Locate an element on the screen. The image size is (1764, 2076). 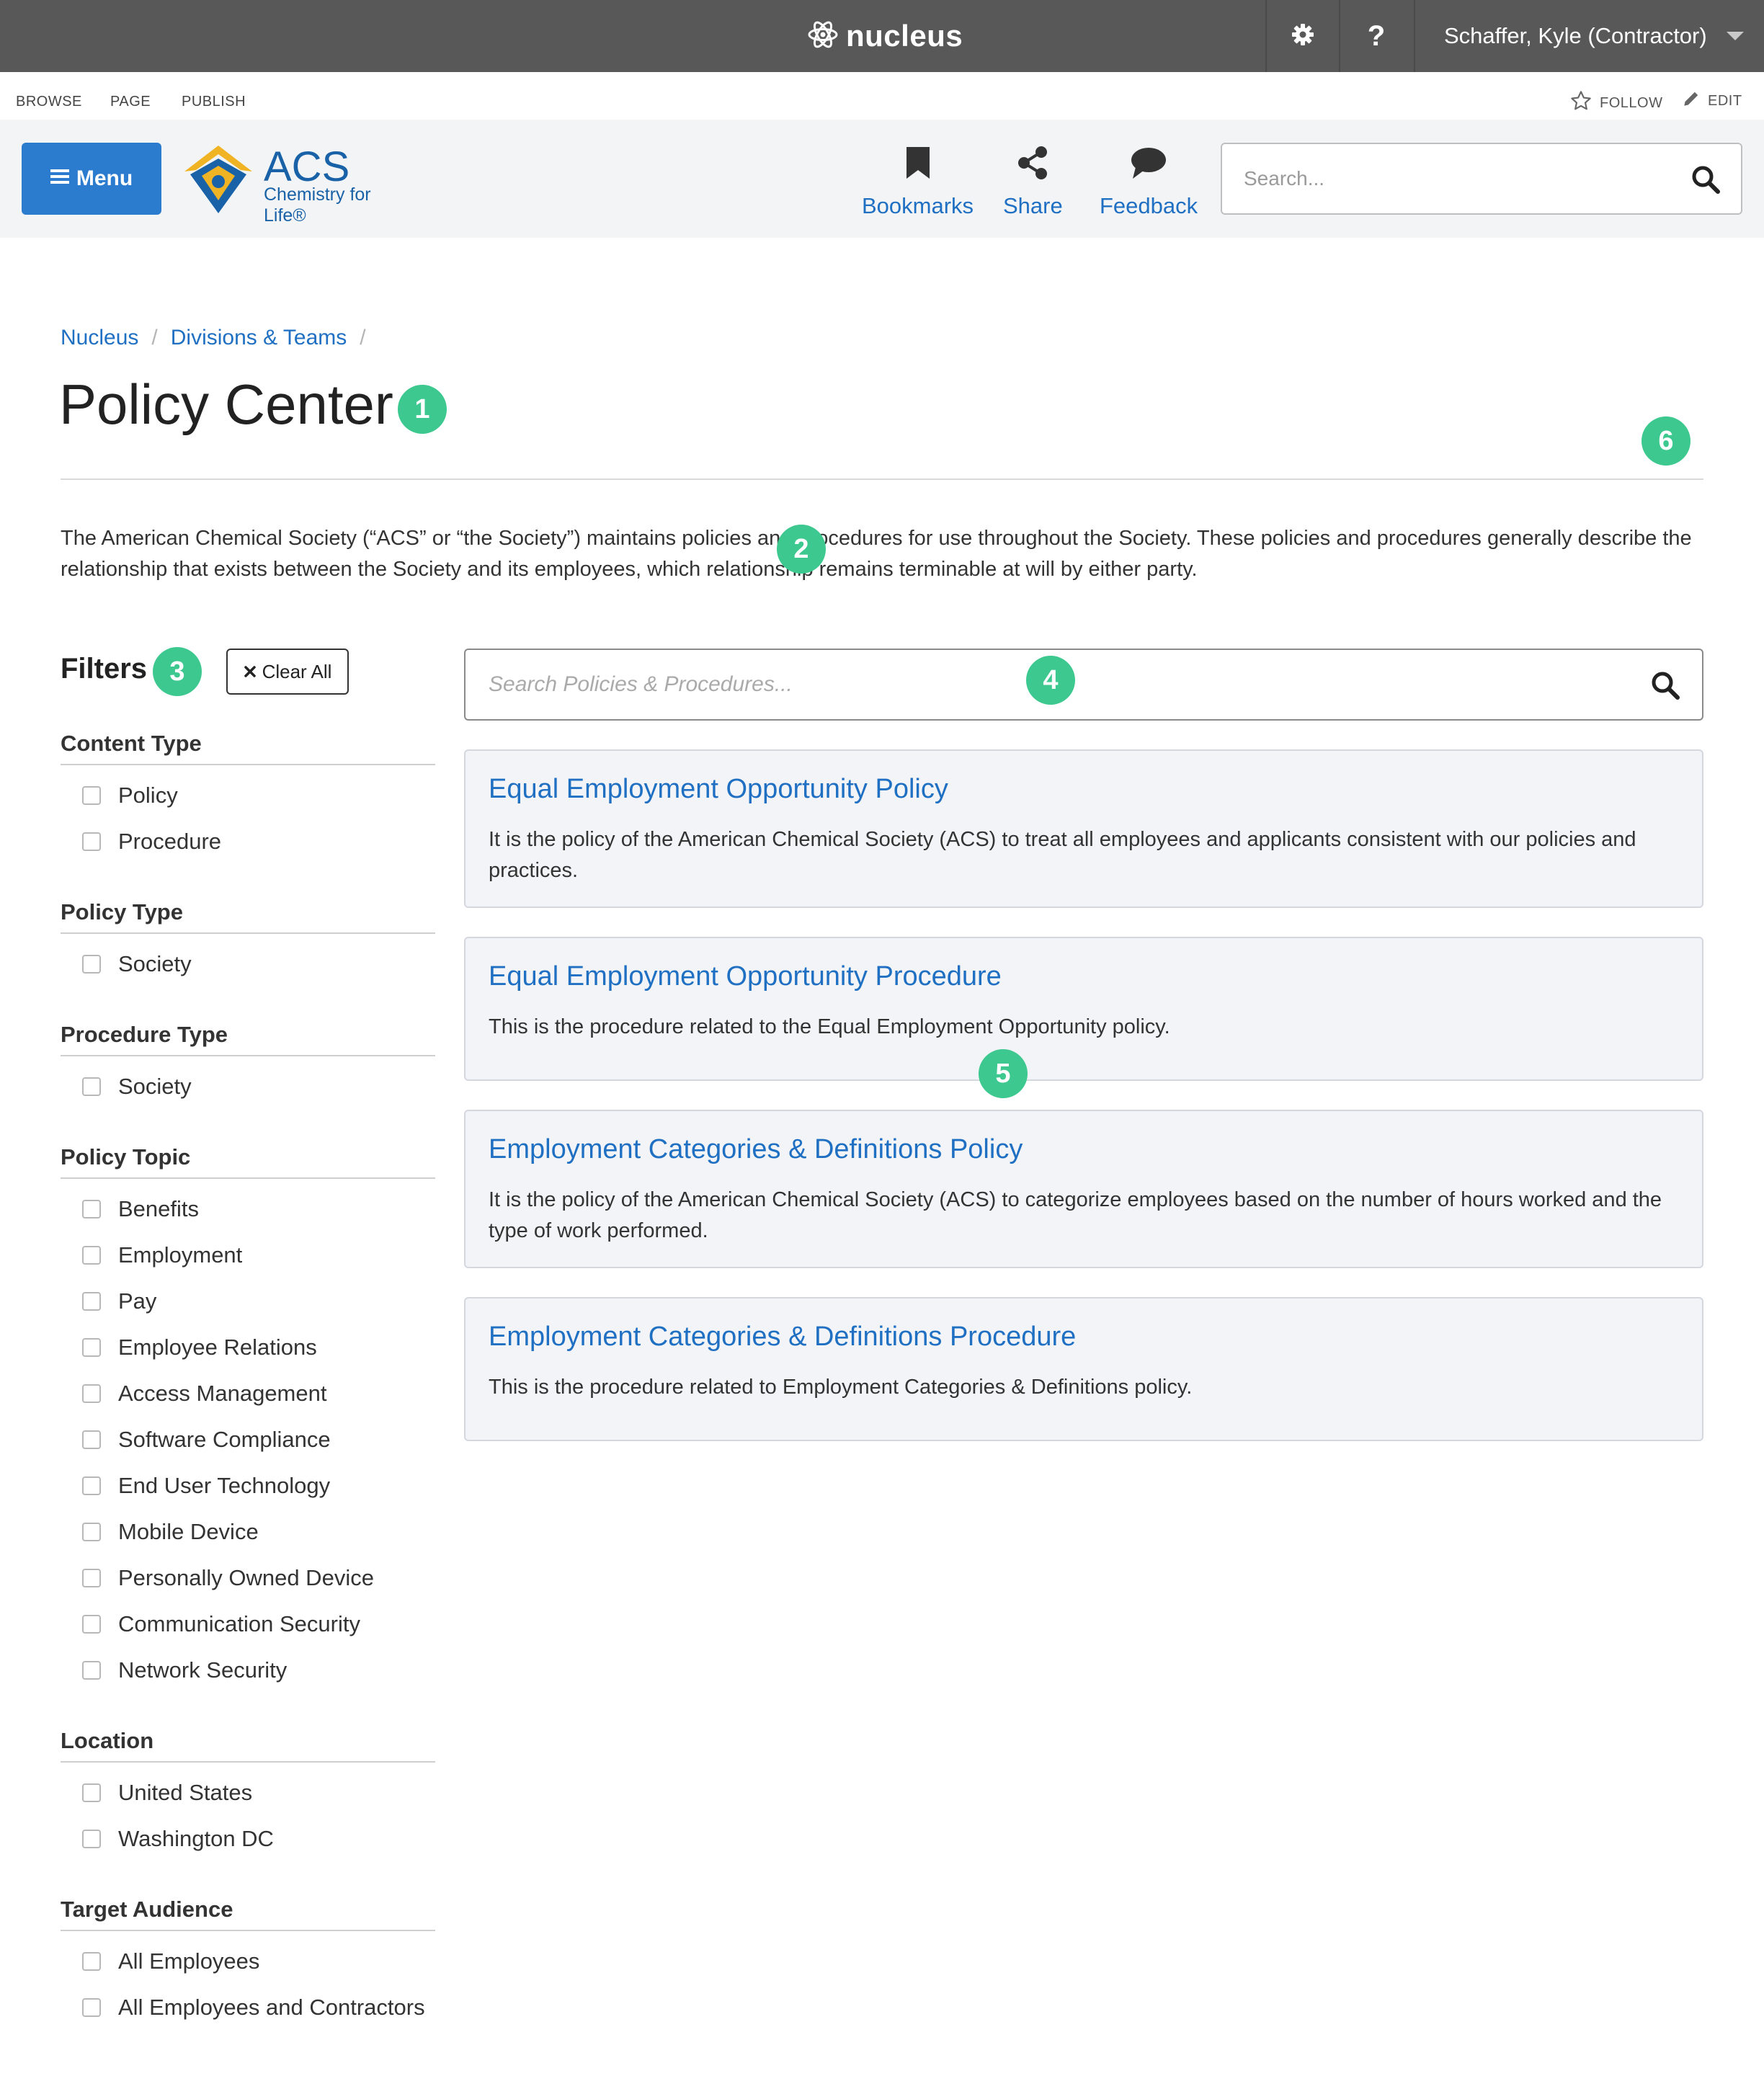
help-button: ? is located at coordinates (1375, 36).